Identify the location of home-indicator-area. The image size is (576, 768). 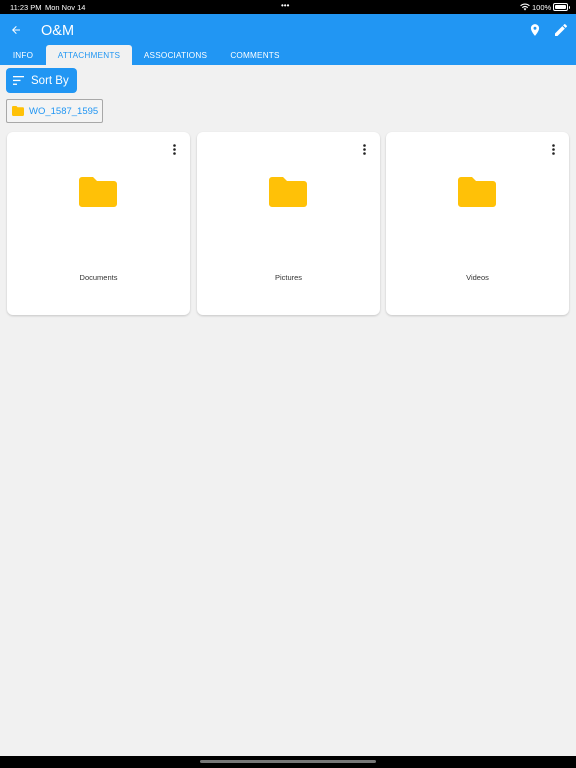
(288, 762).